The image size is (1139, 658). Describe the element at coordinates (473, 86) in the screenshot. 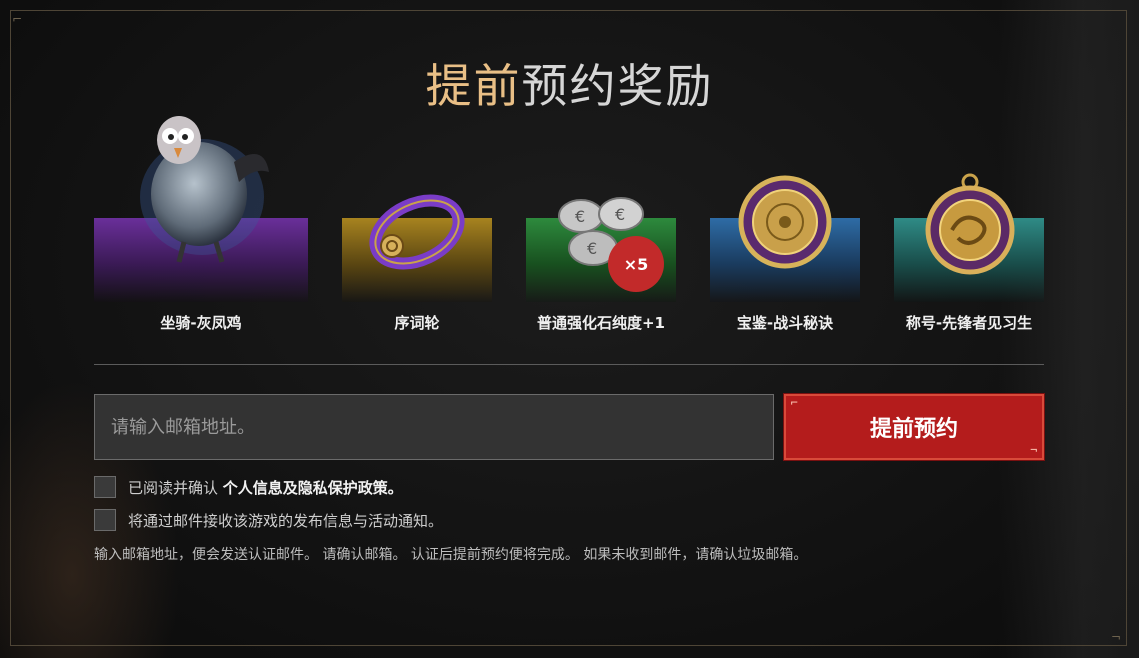

I see `title-highlight: 提前` at that location.